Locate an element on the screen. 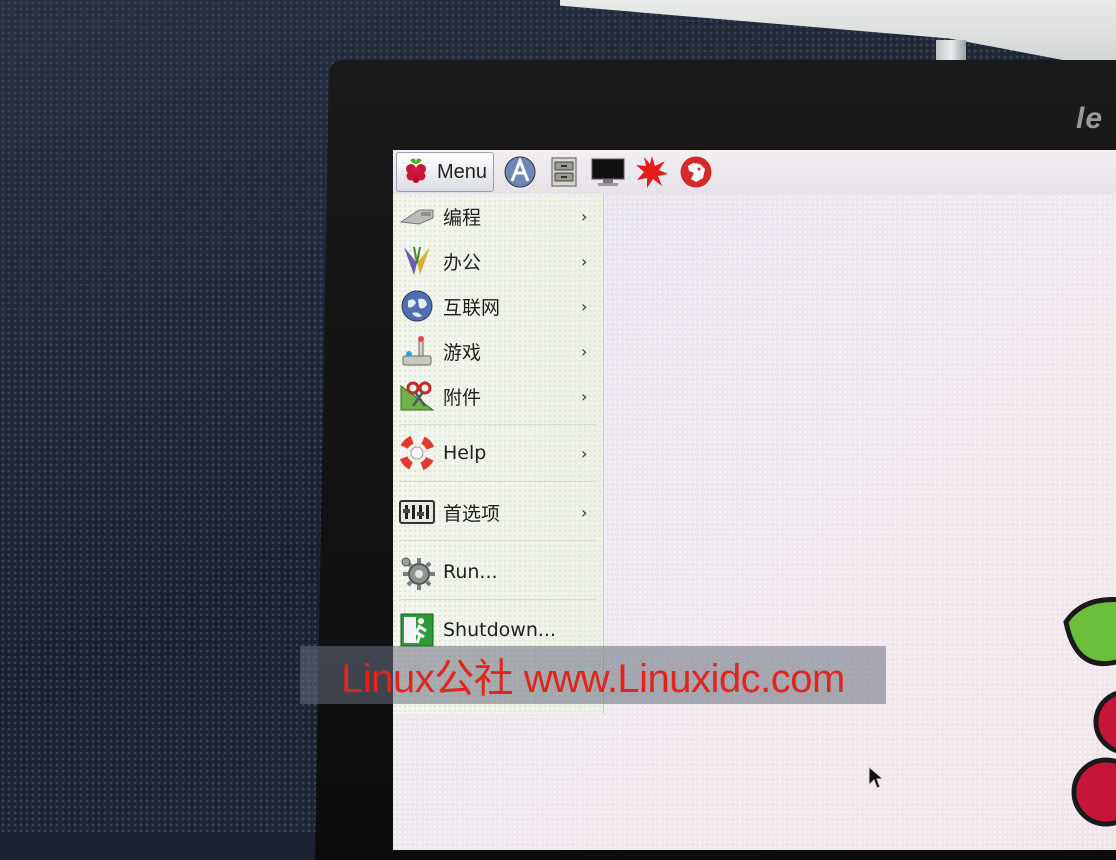  file-manager-icon is located at coordinates (564, 172).